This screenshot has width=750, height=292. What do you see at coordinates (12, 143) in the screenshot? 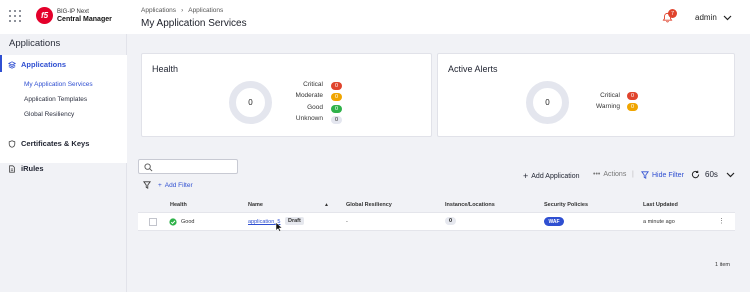
I see `shield-icon` at bounding box center [12, 143].